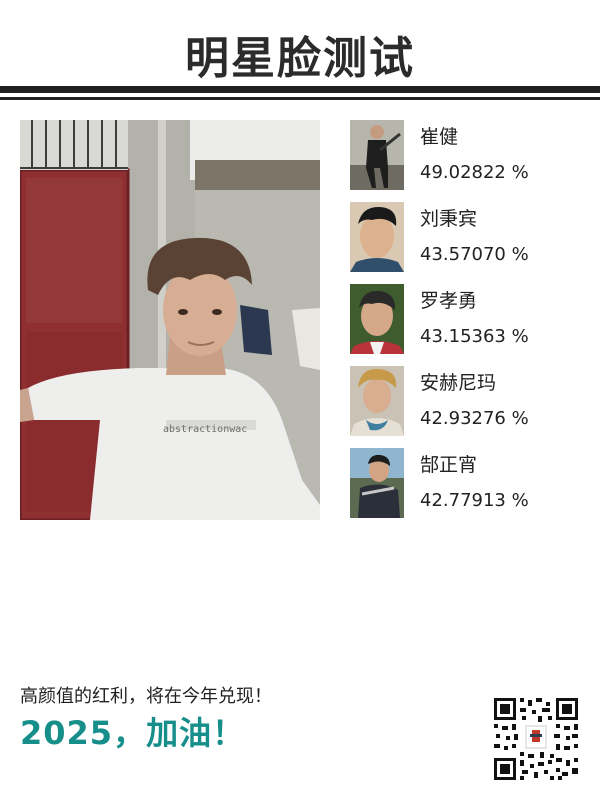 This screenshot has width=600, height=800. I want to click on slogan-text: 高颜值的红利，将在今年兑现！, so click(146, 696).